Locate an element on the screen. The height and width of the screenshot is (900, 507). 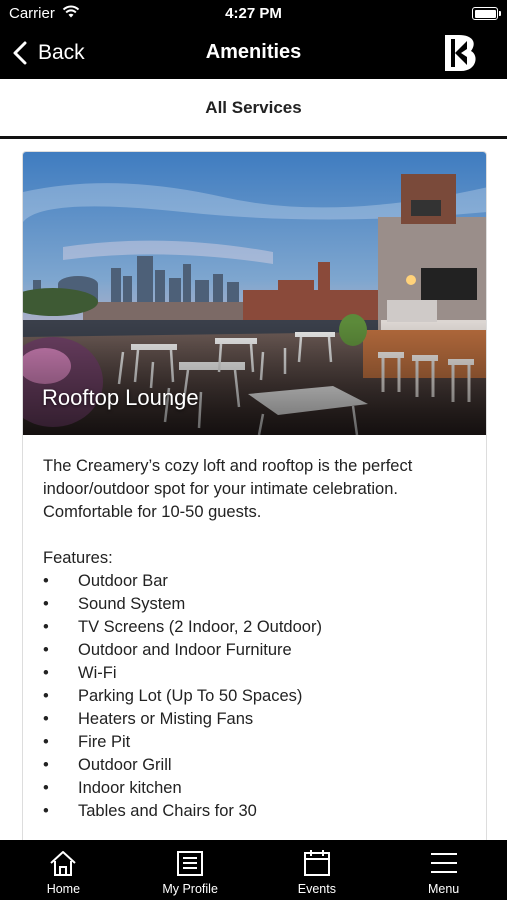
feature-label: Sound System is located at coordinates (132, 604).